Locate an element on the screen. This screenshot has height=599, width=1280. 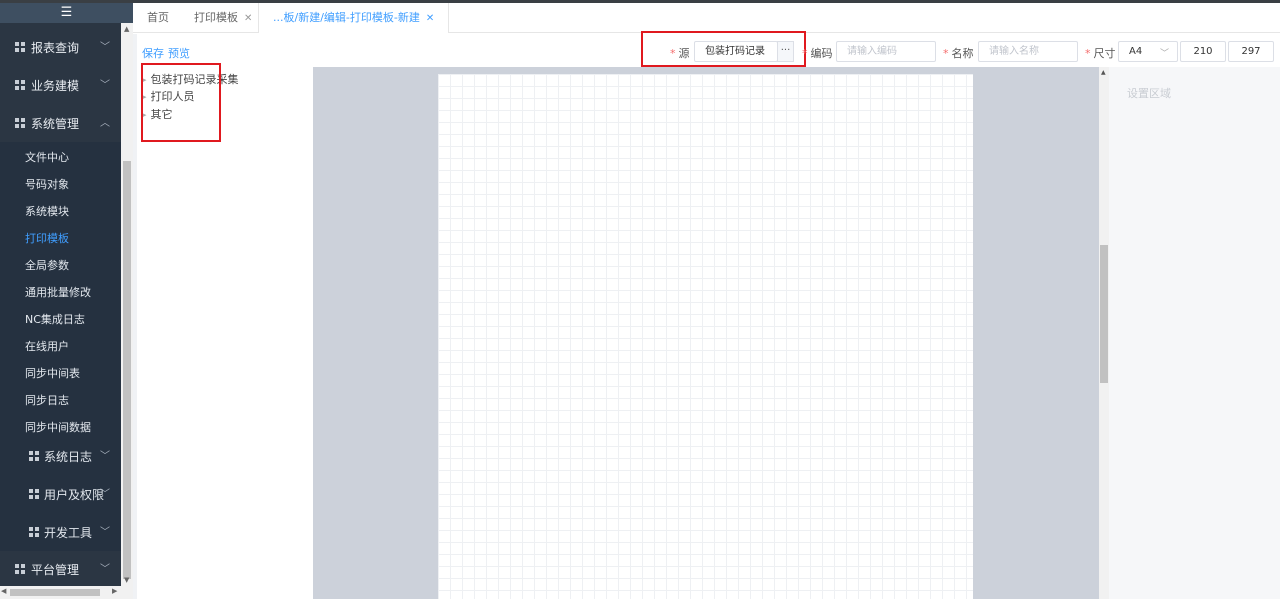
sidebar-item-system-module: 系统模块 is located at coordinates (60, 209).